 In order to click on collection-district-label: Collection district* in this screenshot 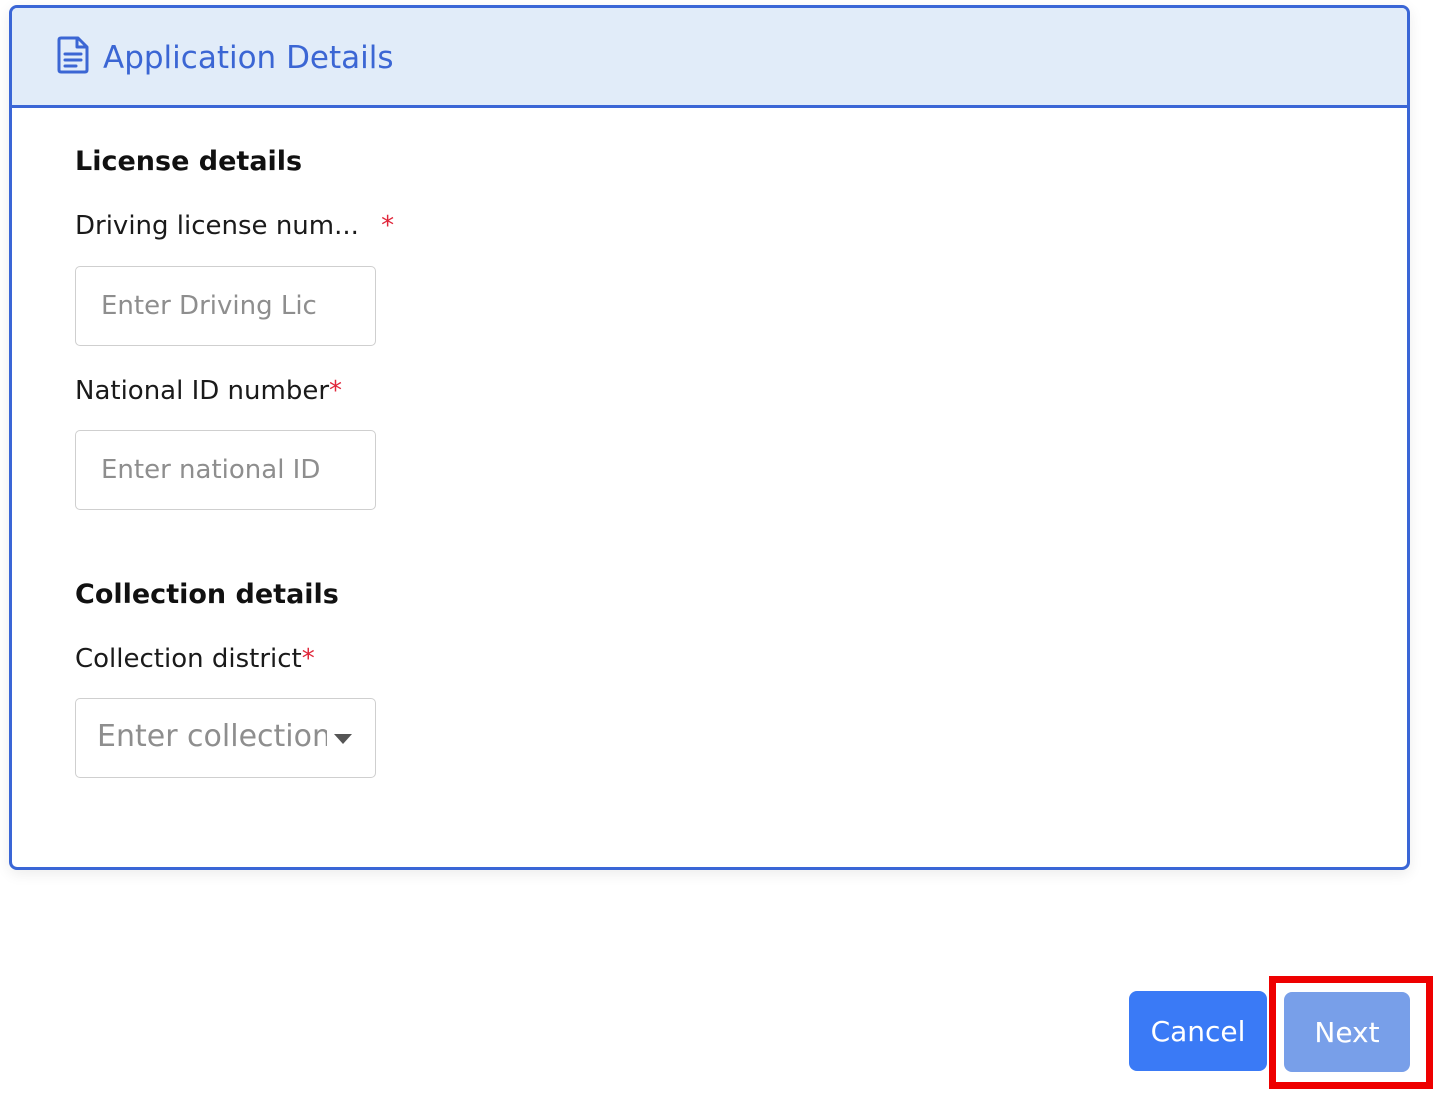, I will do `click(195, 659)`.